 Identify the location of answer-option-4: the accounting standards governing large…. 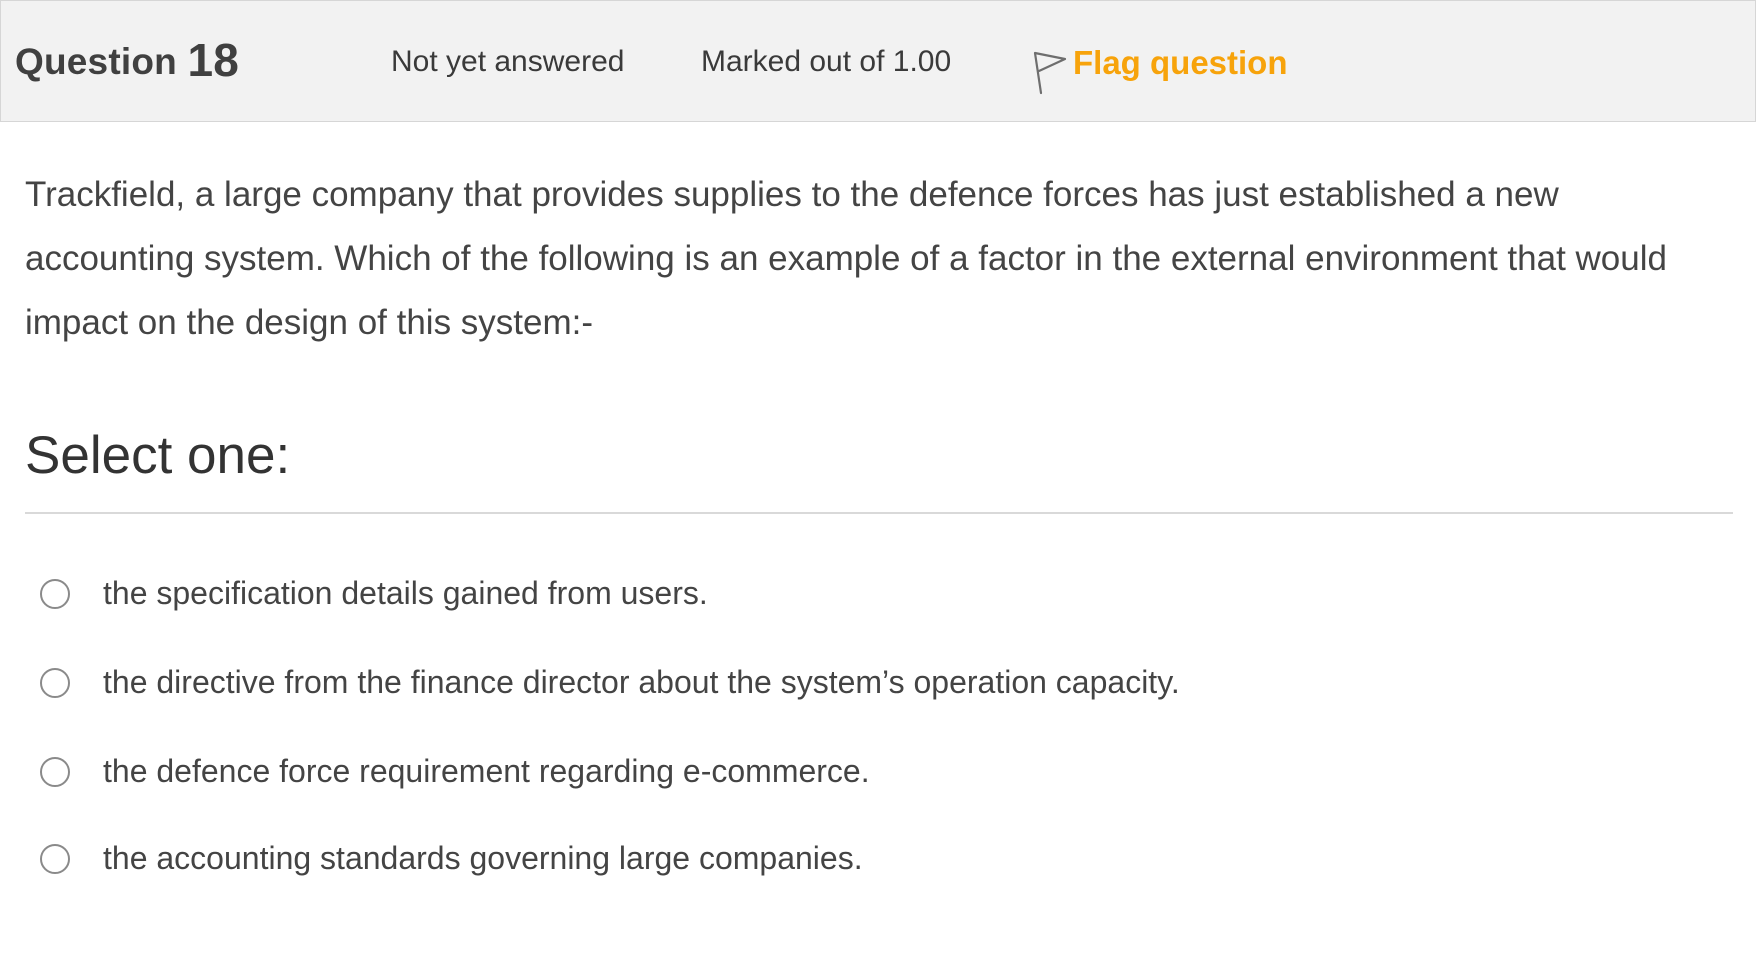
(451, 858).